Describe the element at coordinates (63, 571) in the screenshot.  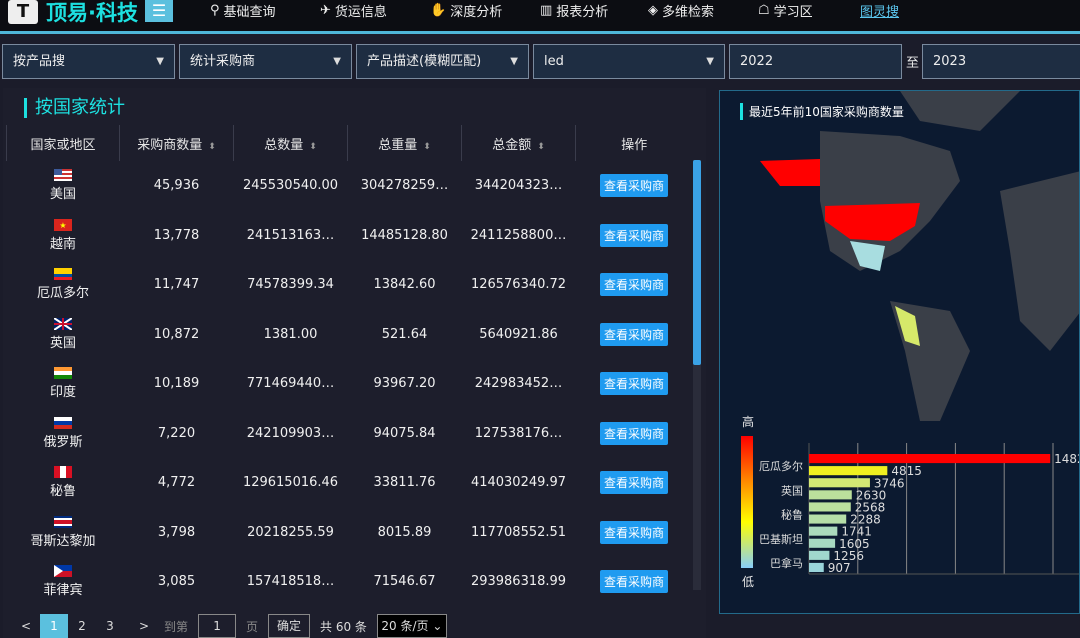
I see `flag-ph-icon` at that location.